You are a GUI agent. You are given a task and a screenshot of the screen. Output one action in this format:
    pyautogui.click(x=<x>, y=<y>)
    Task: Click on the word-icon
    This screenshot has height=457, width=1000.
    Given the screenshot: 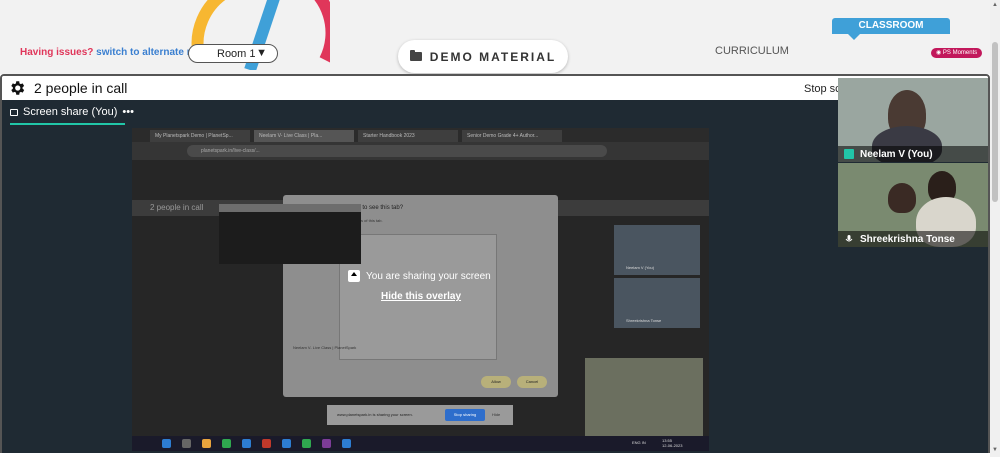 What is the action you would take?
    pyautogui.click(x=286, y=443)
    